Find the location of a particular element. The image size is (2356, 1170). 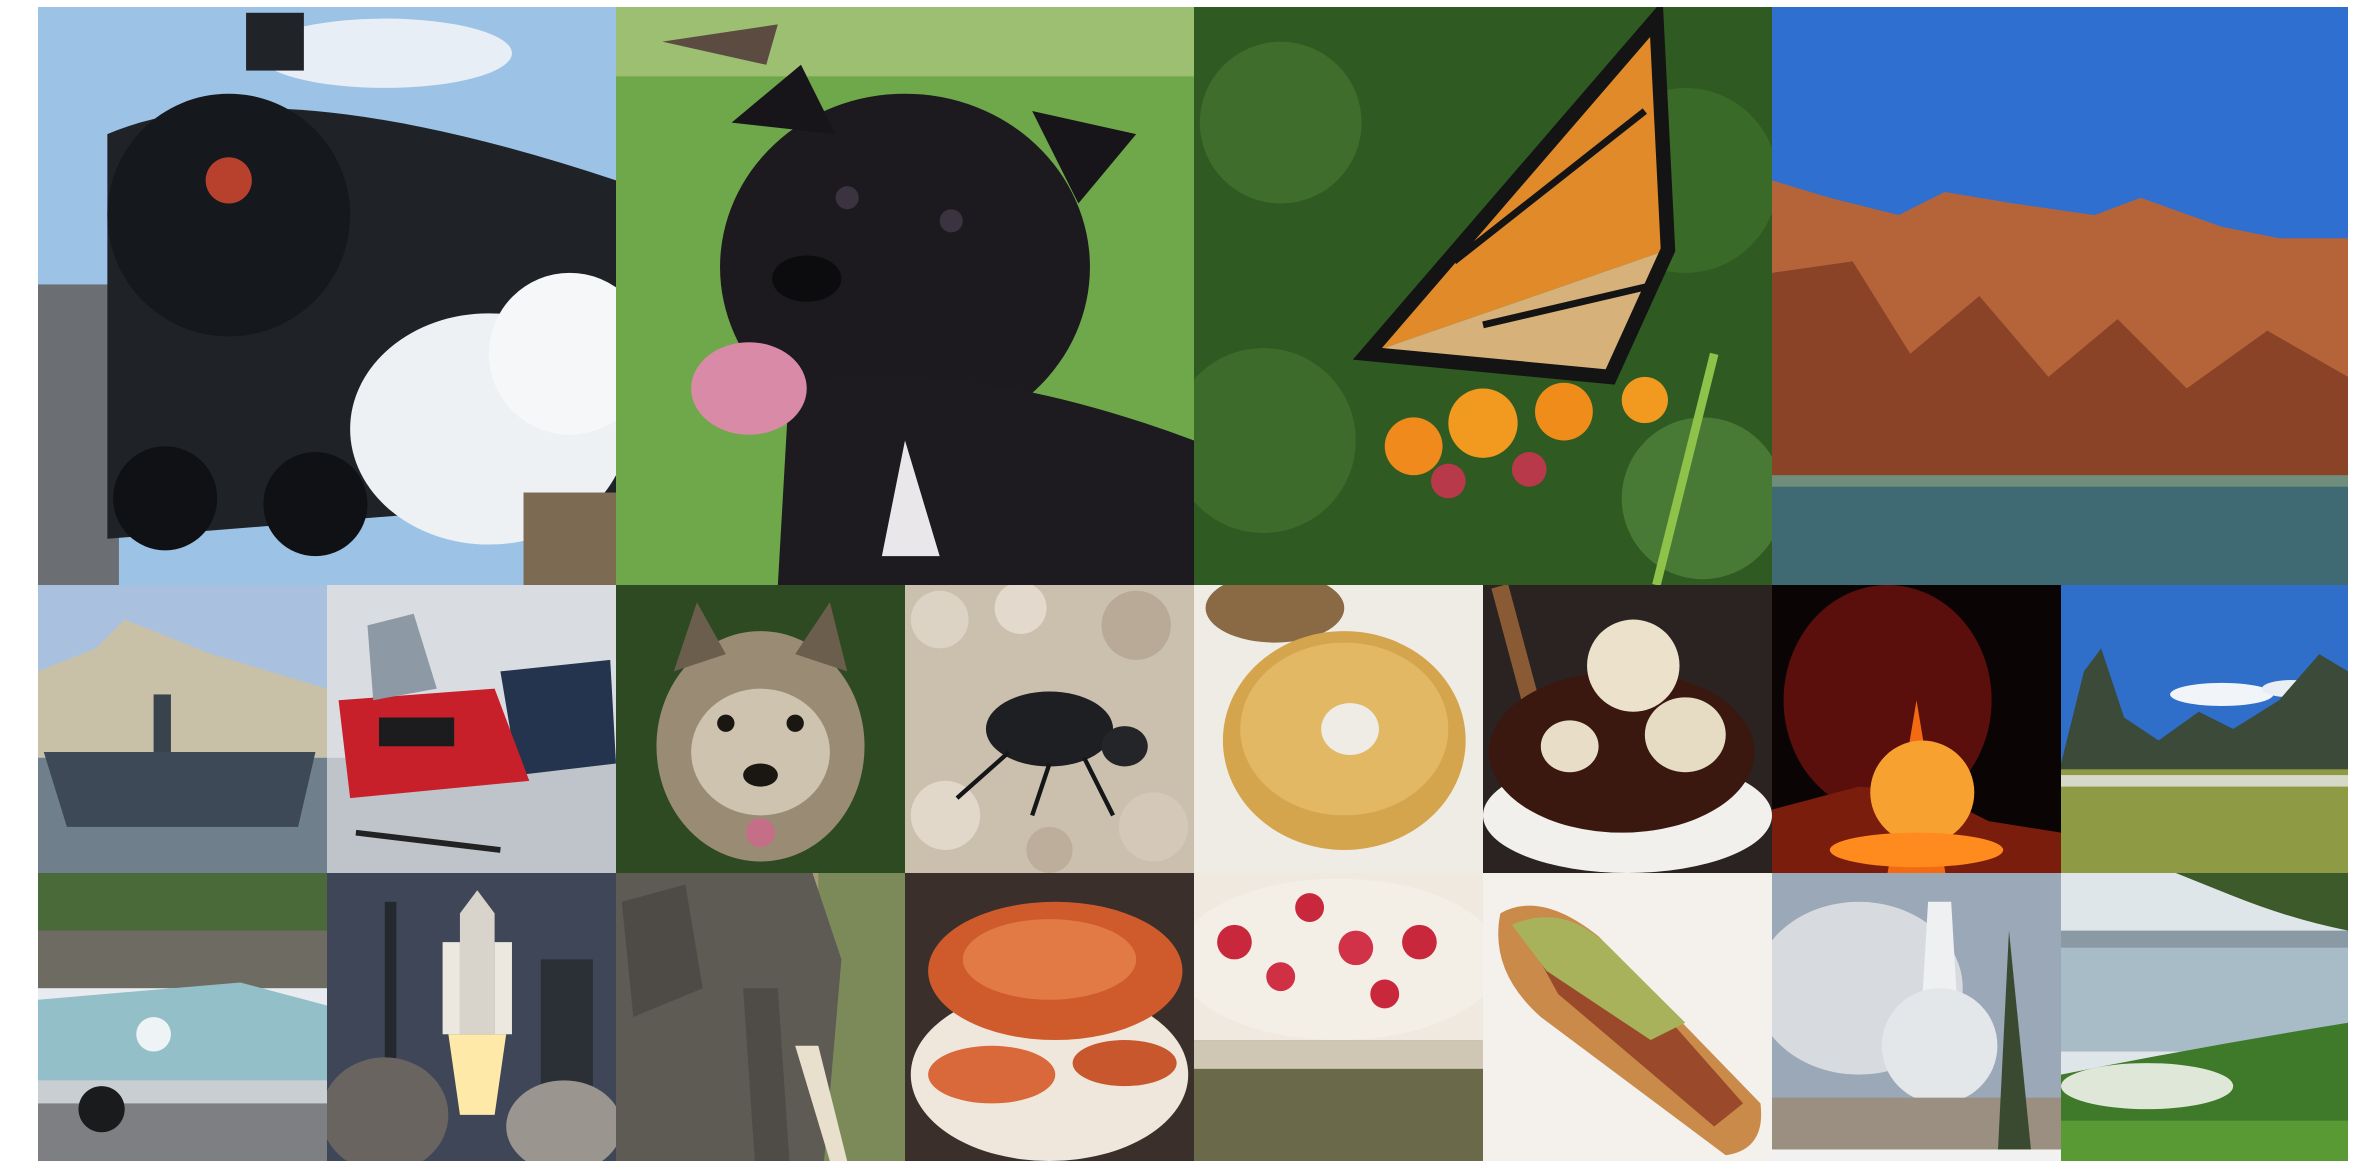

aircraft-carrier-image is located at coordinates (182, 729).